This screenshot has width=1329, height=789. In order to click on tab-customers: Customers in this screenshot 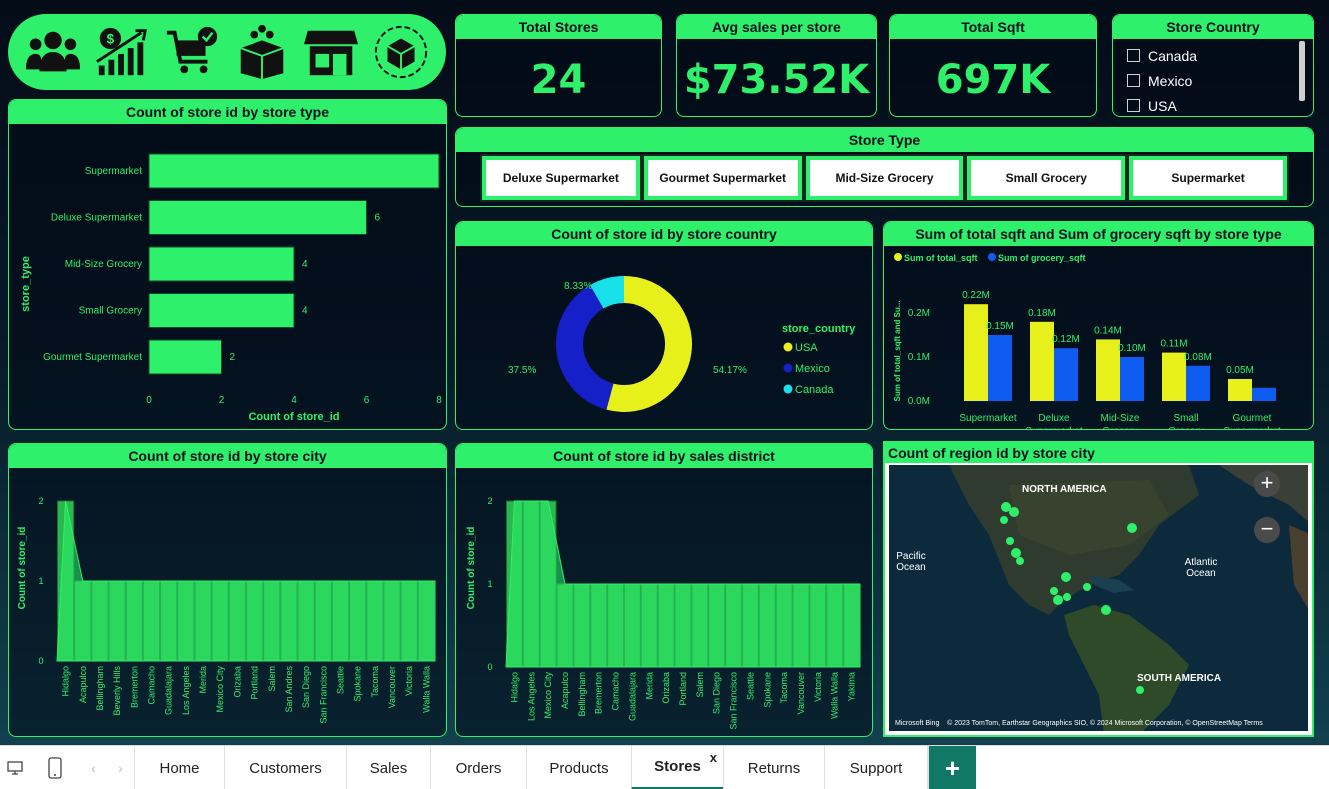, I will do `click(285, 767)`.